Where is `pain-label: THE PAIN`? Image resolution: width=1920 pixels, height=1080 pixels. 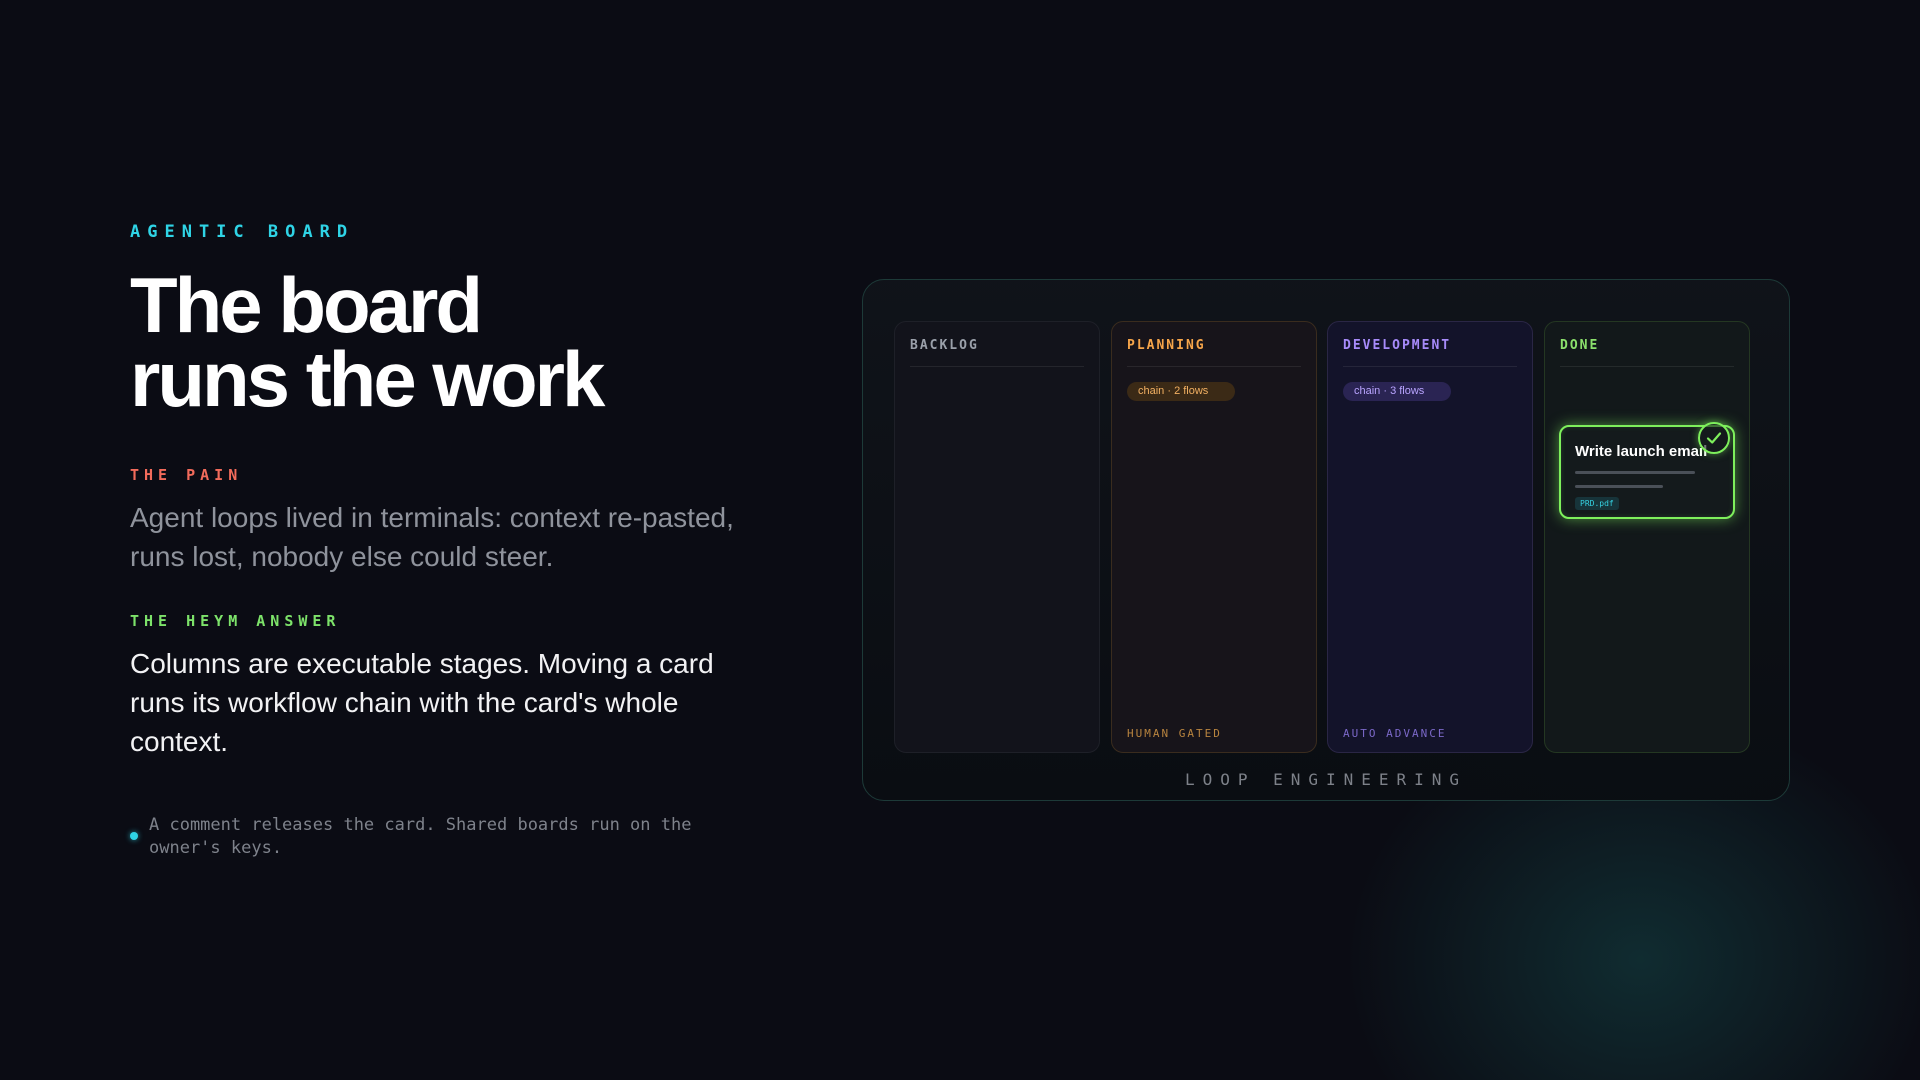 pain-label: THE PAIN is located at coordinates (186, 475).